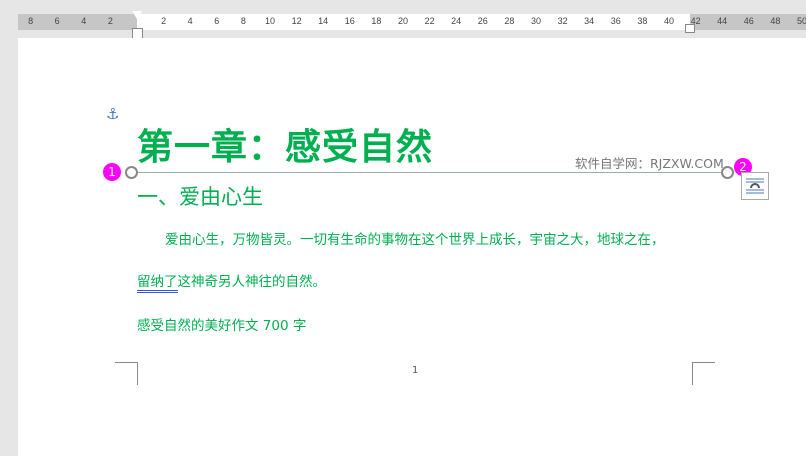  Describe the element at coordinates (221, 324) in the screenshot. I see `paragraph-3: 感受自然的美好作文 700 字` at that location.